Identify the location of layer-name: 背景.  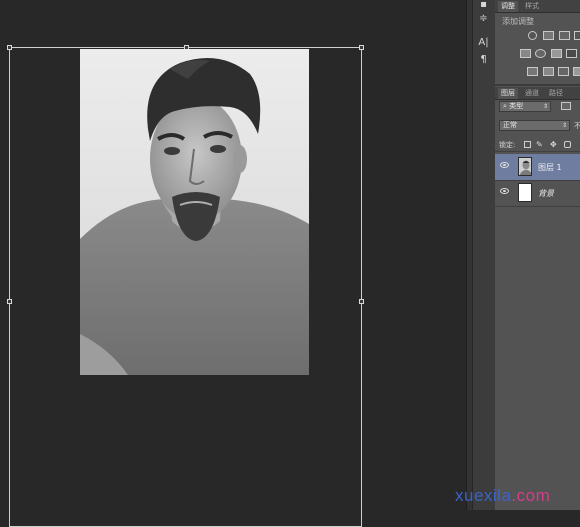
(546, 193).